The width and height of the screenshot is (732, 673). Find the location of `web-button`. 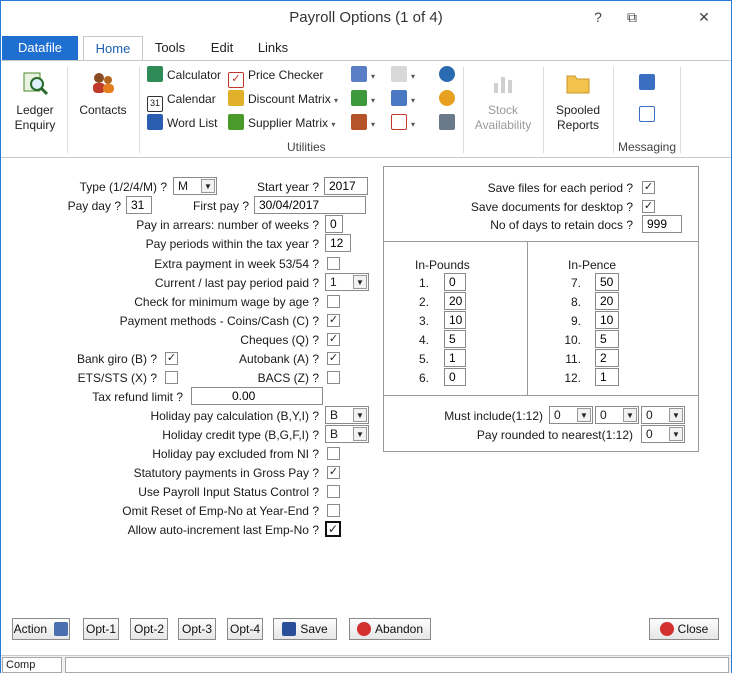

web-button is located at coordinates (449, 75).